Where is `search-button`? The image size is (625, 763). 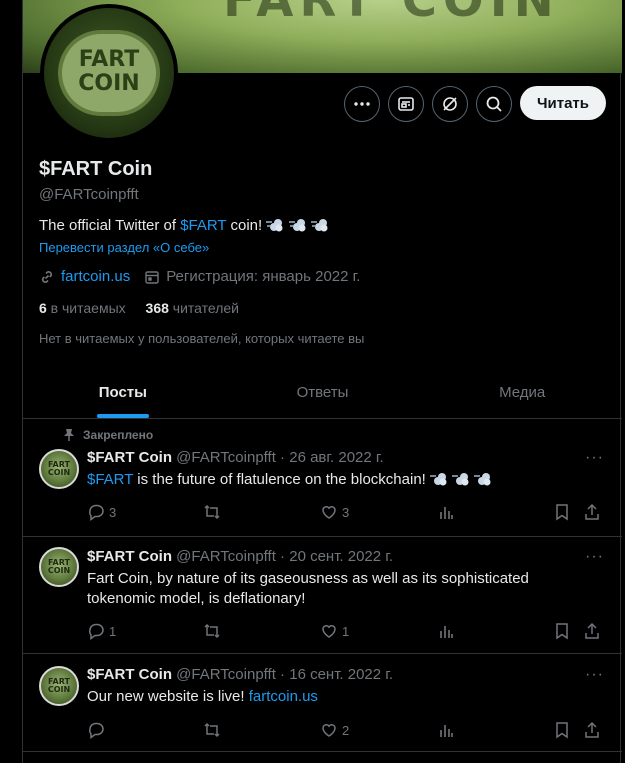 search-button is located at coordinates (494, 104).